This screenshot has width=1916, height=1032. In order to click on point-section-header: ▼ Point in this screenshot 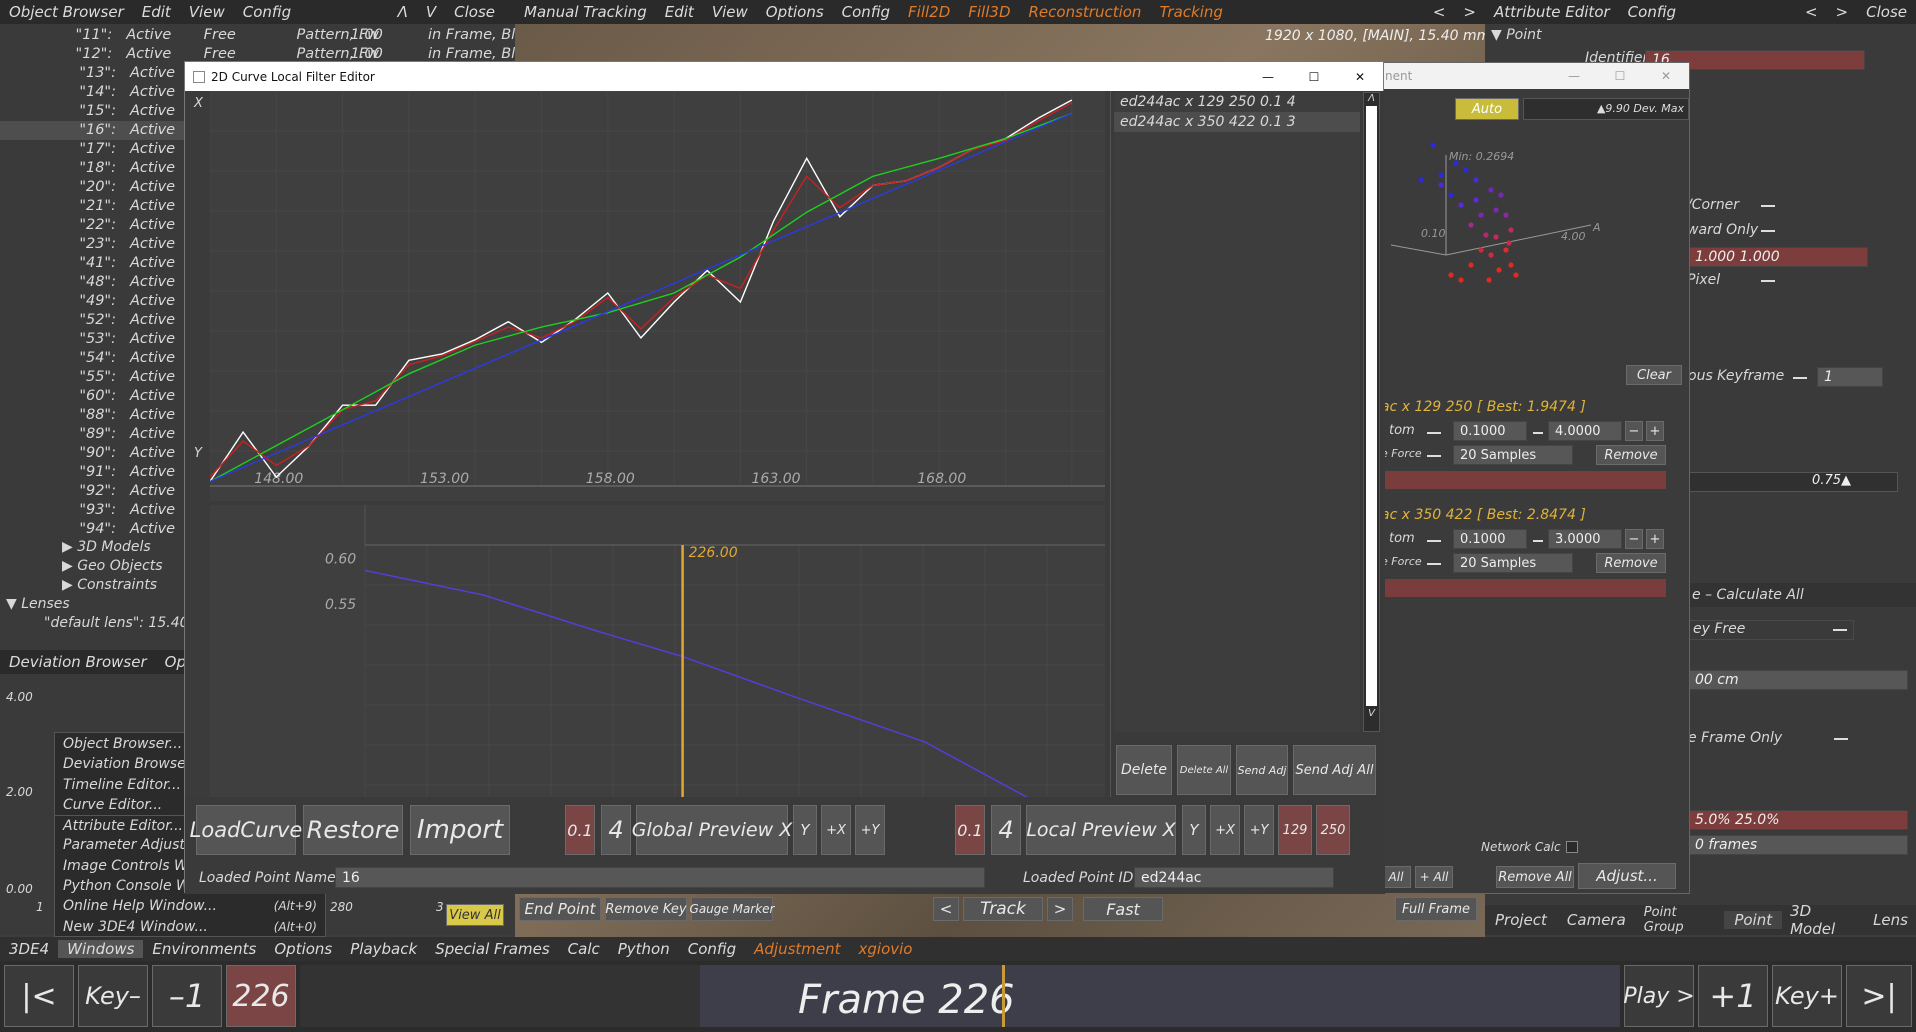, I will do `click(1700, 35)`.